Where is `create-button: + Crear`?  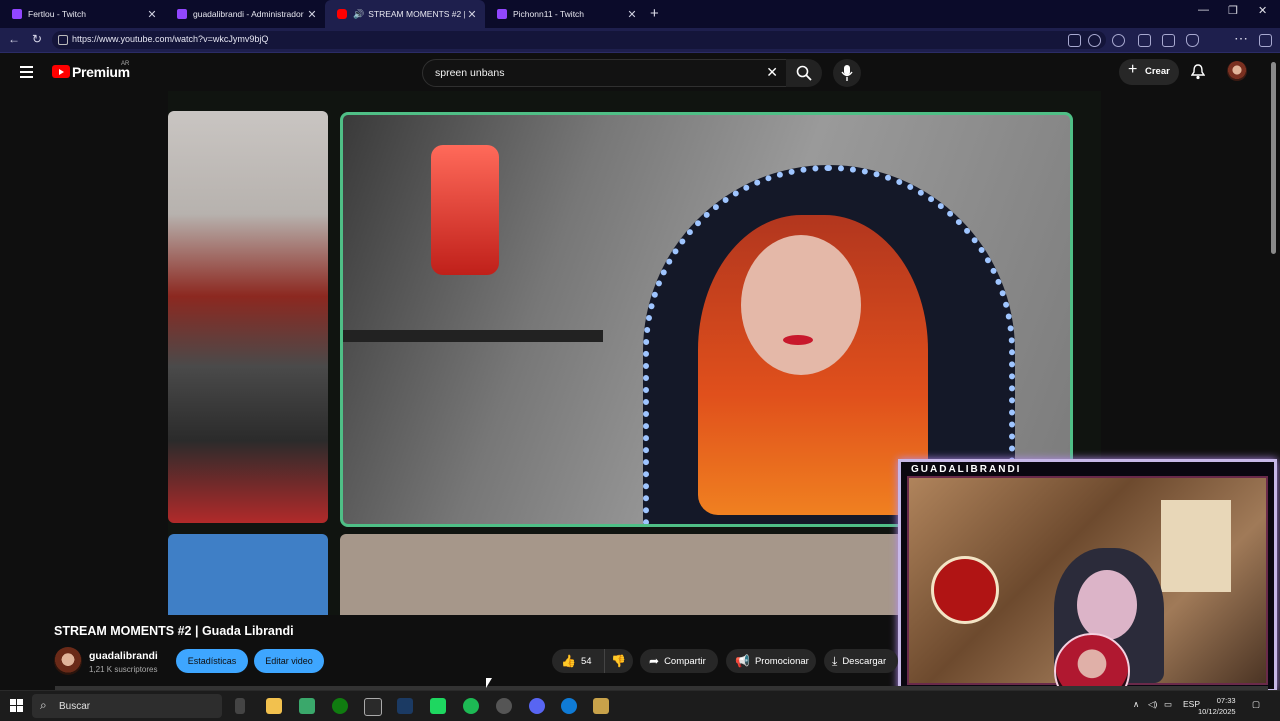
create-button: + Crear is located at coordinates (1149, 72).